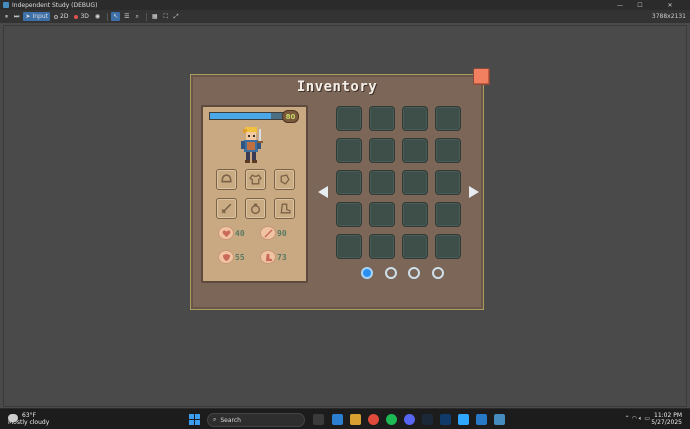 The height and width of the screenshot is (429, 690). What do you see at coordinates (194, 419) in the screenshot?
I see `start-button` at bounding box center [194, 419].